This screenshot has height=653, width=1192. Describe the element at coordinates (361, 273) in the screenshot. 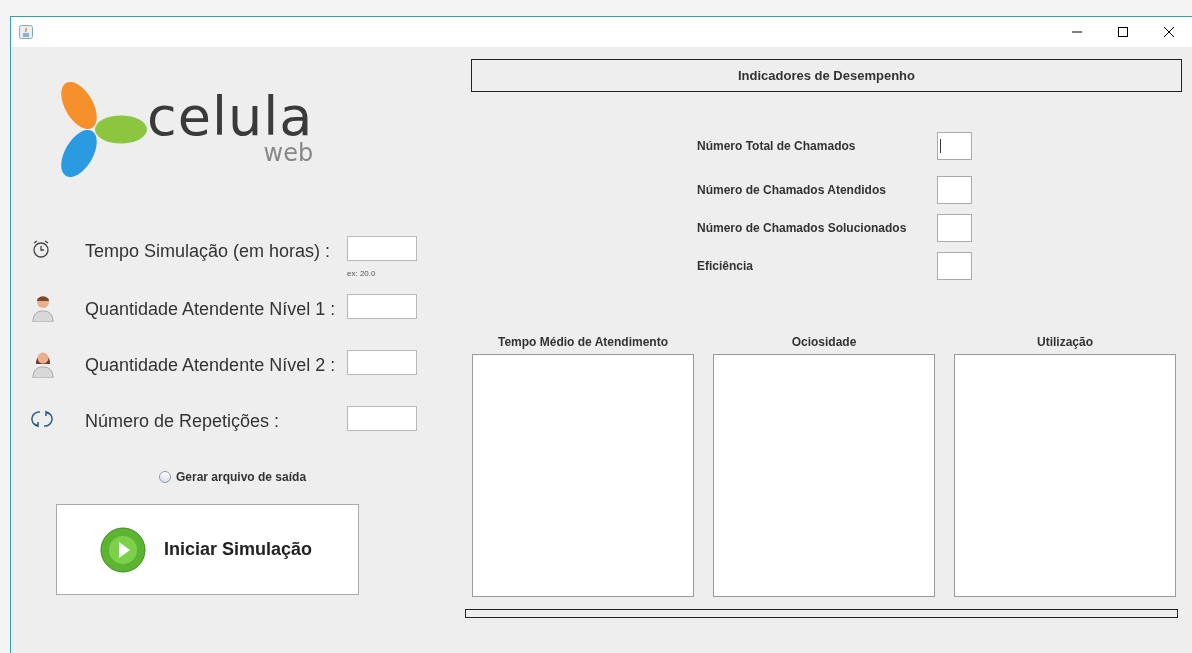

I see `hint-text: ex: 20.0` at that location.